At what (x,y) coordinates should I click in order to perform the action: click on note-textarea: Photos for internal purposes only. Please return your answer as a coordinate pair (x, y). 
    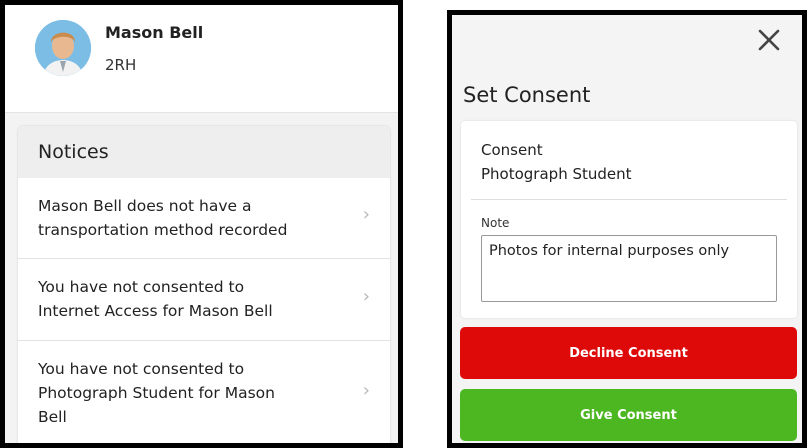
    Looking at the image, I should click on (629, 268).